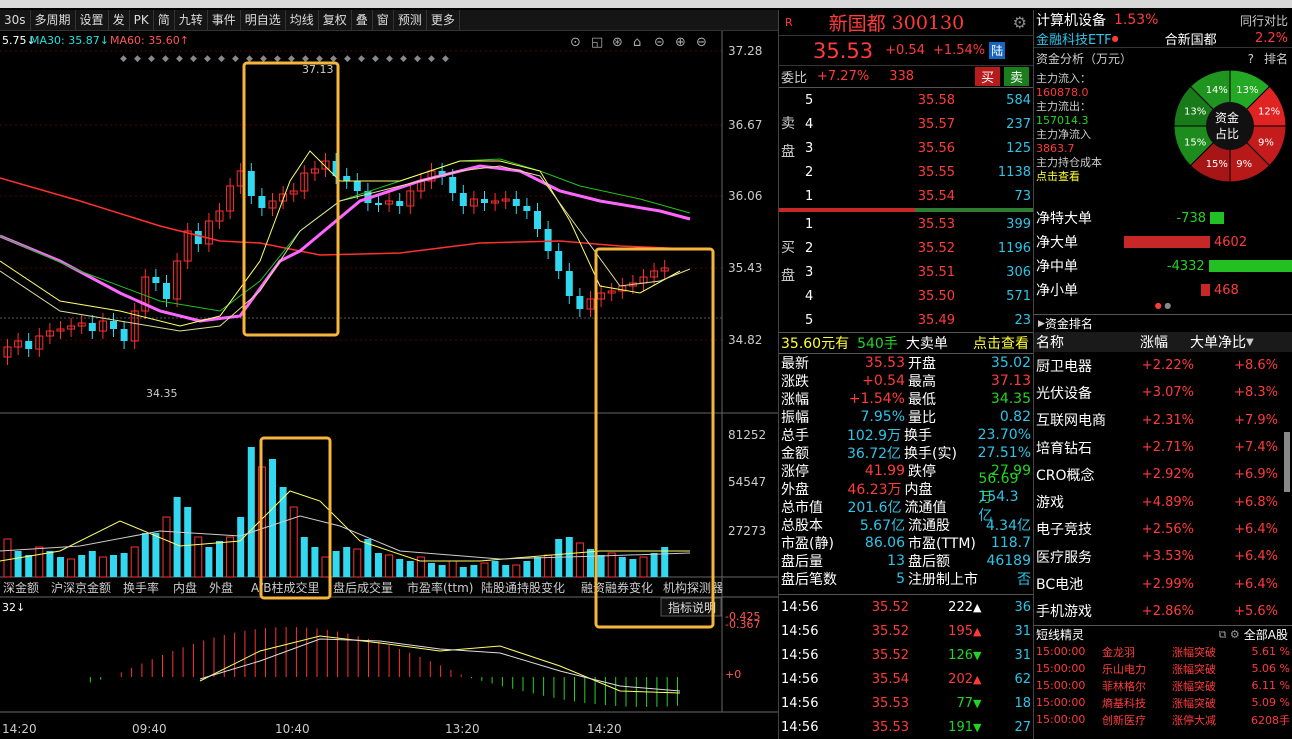  I want to click on ask-row: 1 35.54 73, so click(919, 196).